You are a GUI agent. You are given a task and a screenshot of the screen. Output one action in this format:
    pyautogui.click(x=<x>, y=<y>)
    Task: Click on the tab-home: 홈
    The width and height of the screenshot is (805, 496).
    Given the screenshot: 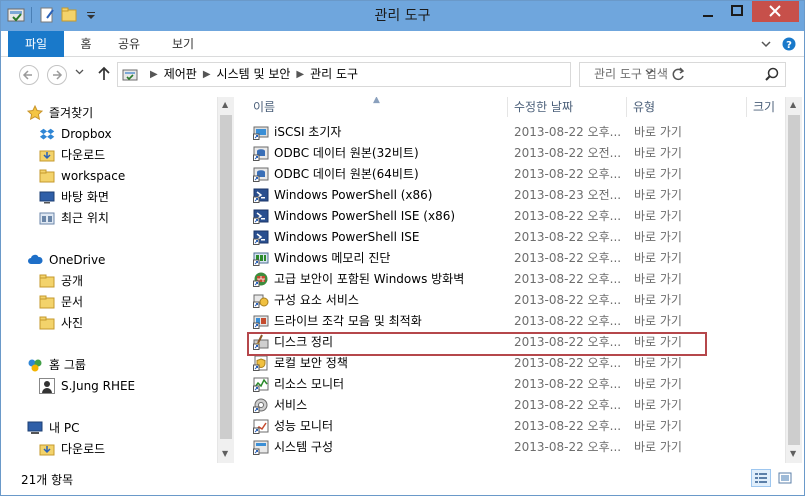 What is the action you would take?
    pyautogui.click(x=86, y=44)
    